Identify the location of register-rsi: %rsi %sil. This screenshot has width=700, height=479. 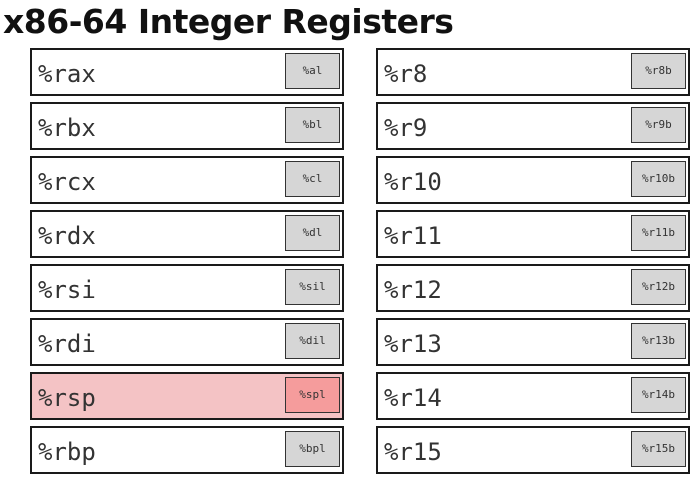
(187, 288).